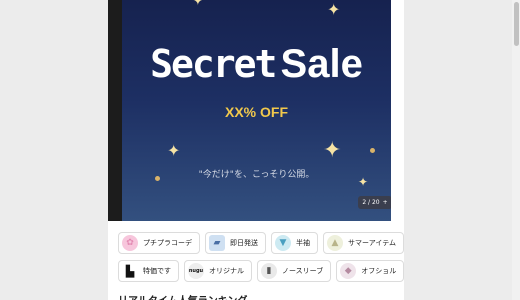 This screenshot has height=300, width=520. What do you see at coordinates (244, 243) in the screenshot?
I see `chip-label: 即日発送` at bounding box center [244, 243].